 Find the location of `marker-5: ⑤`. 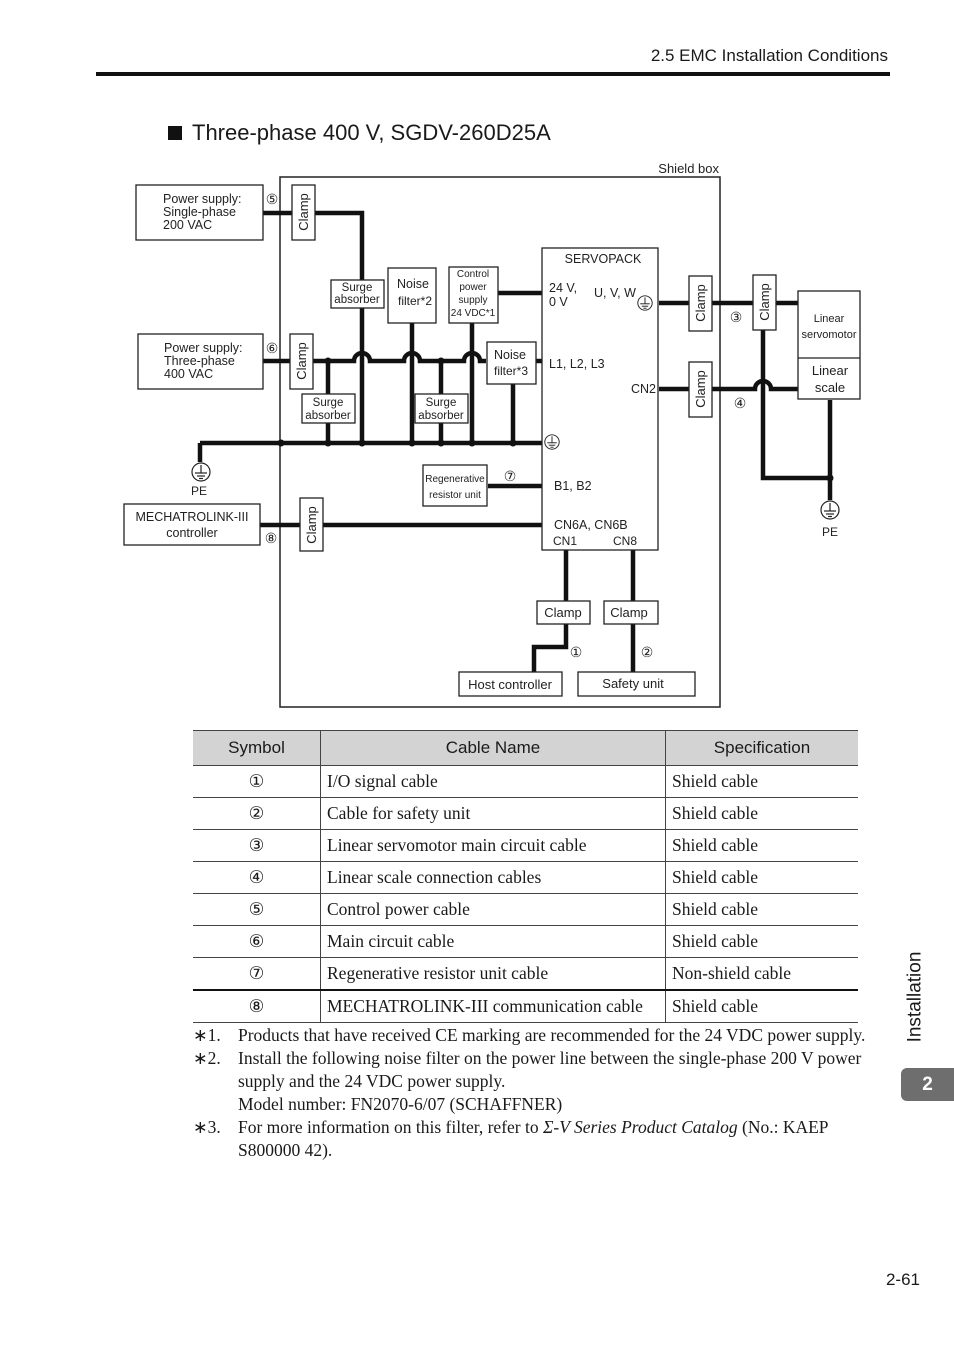

marker-5: ⑤ is located at coordinates (272, 199).